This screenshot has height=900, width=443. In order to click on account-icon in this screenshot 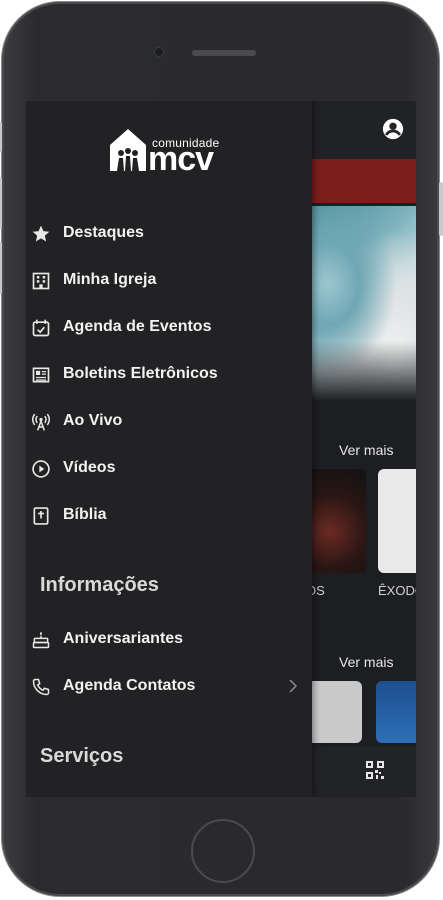, I will do `click(393, 129)`.